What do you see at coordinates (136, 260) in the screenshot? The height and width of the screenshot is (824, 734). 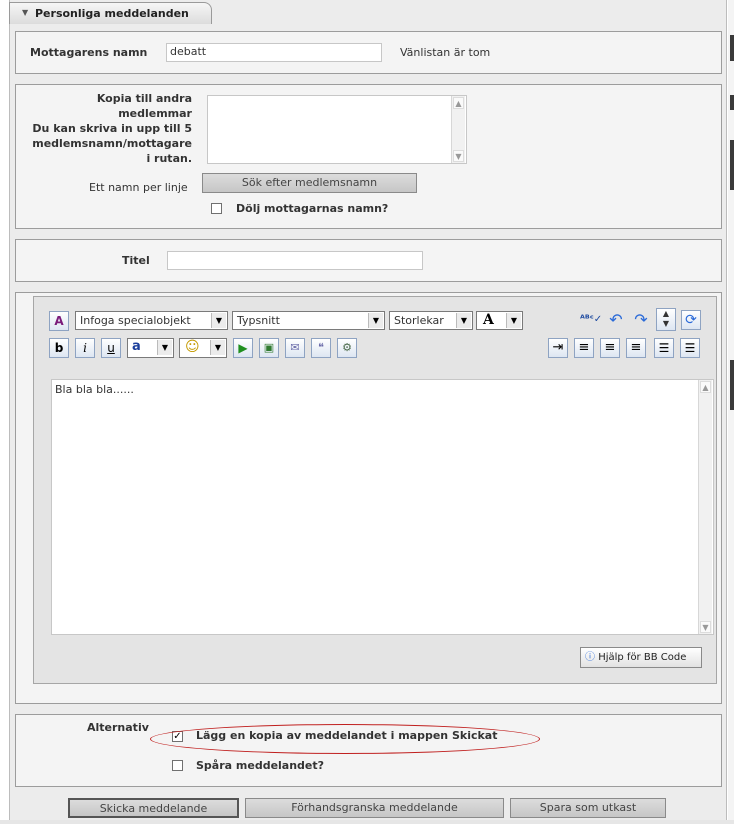 I see `title-label: Titel` at bounding box center [136, 260].